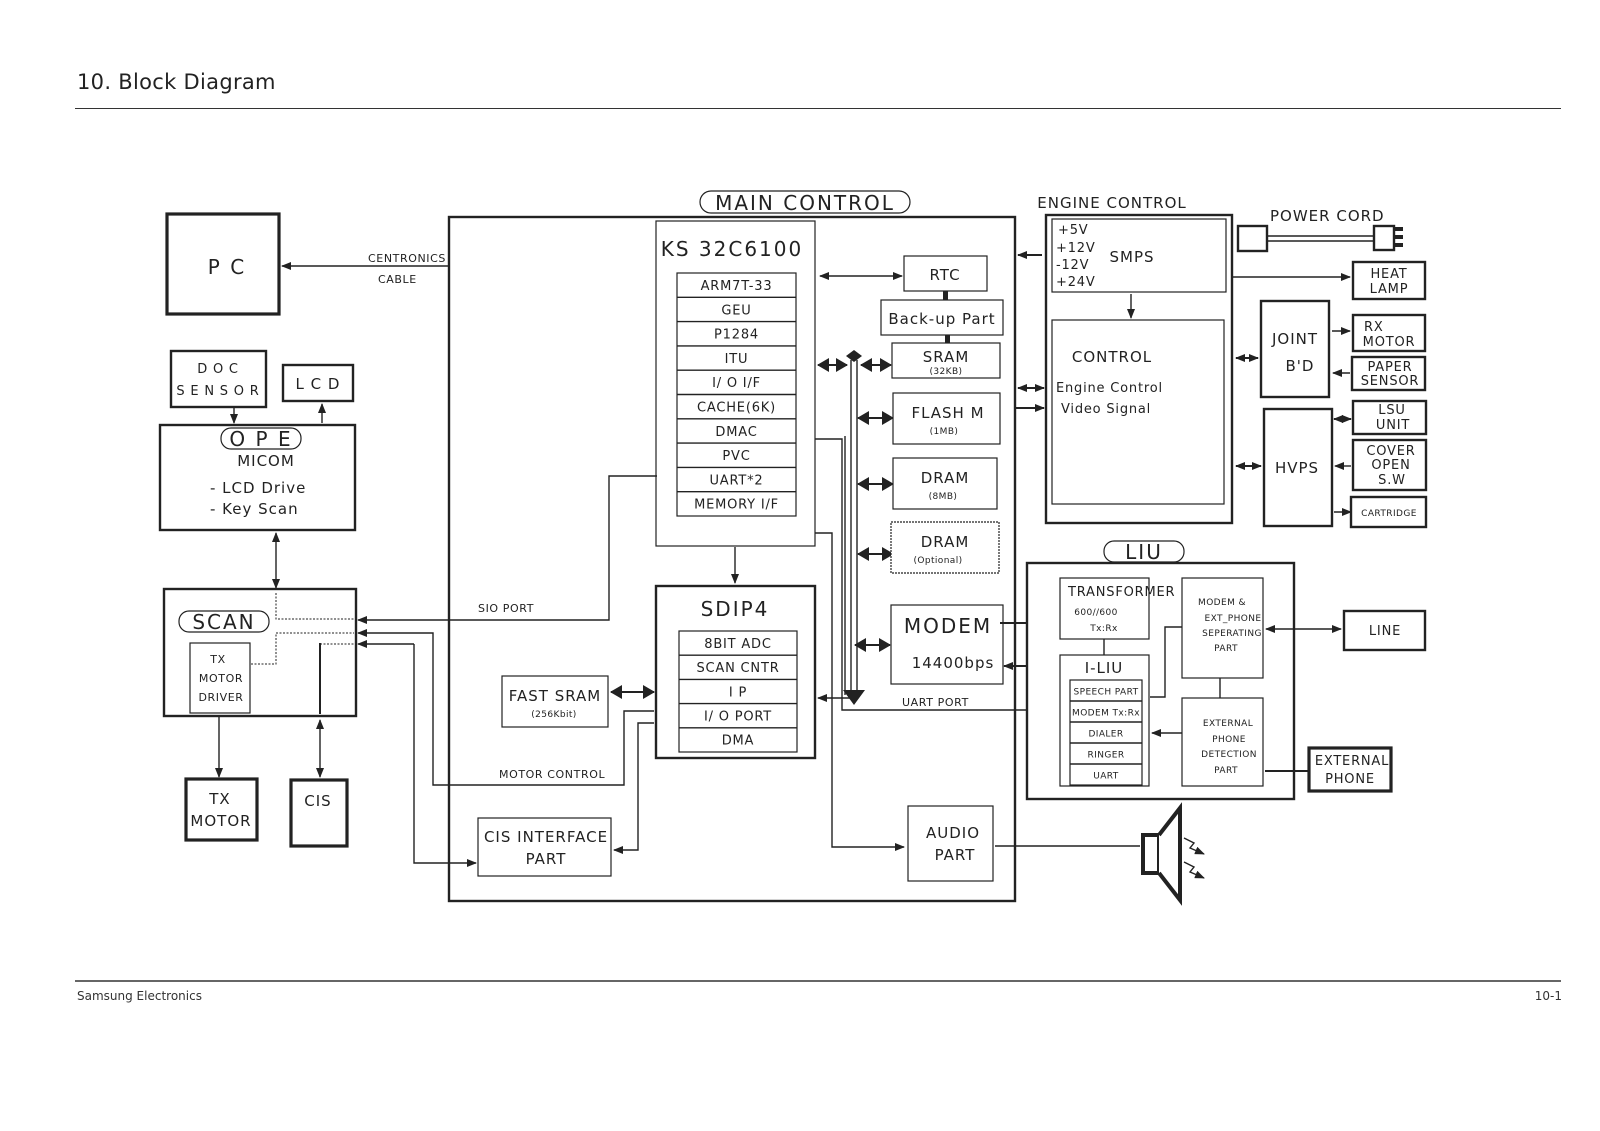 The height and width of the screenshot is (1131, 1600). What do you see at coordinates (1076, 248) in the screenshot?
I see `voltage-label: +12V` at bounding box center [1076, 248].